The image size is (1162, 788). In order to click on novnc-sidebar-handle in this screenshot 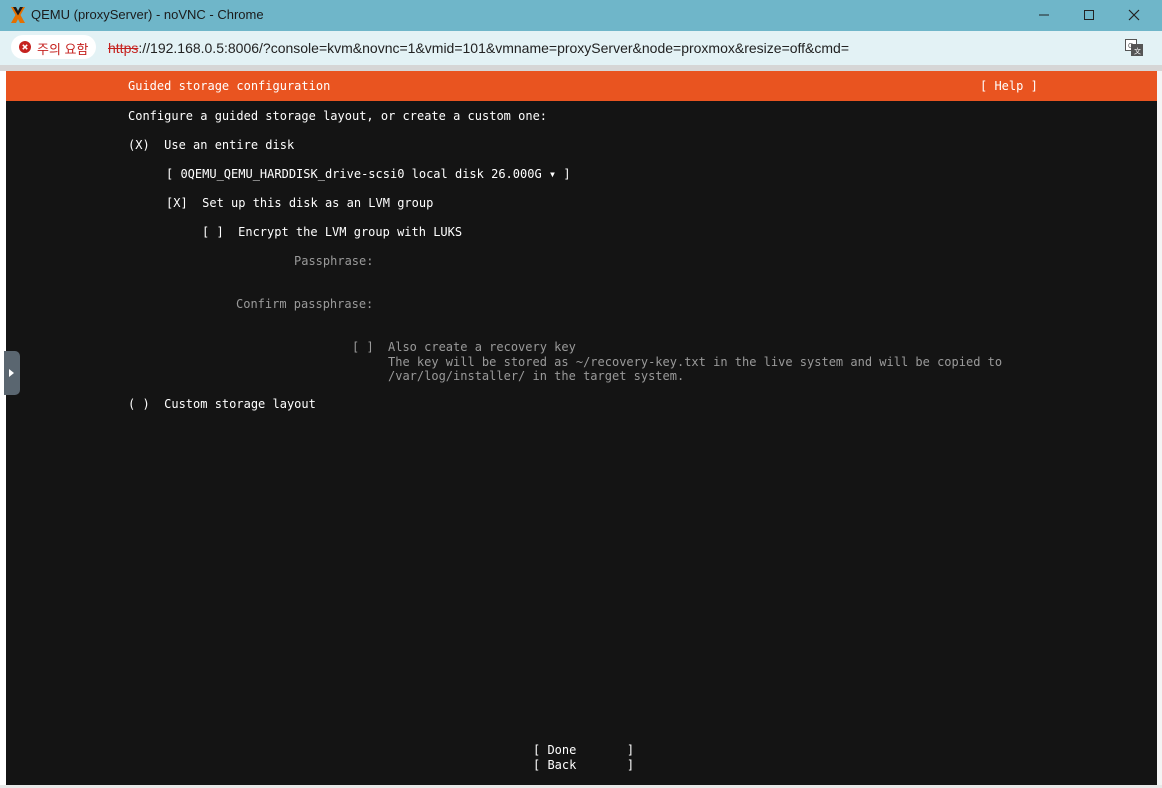, I will do `click(12, 373)`.